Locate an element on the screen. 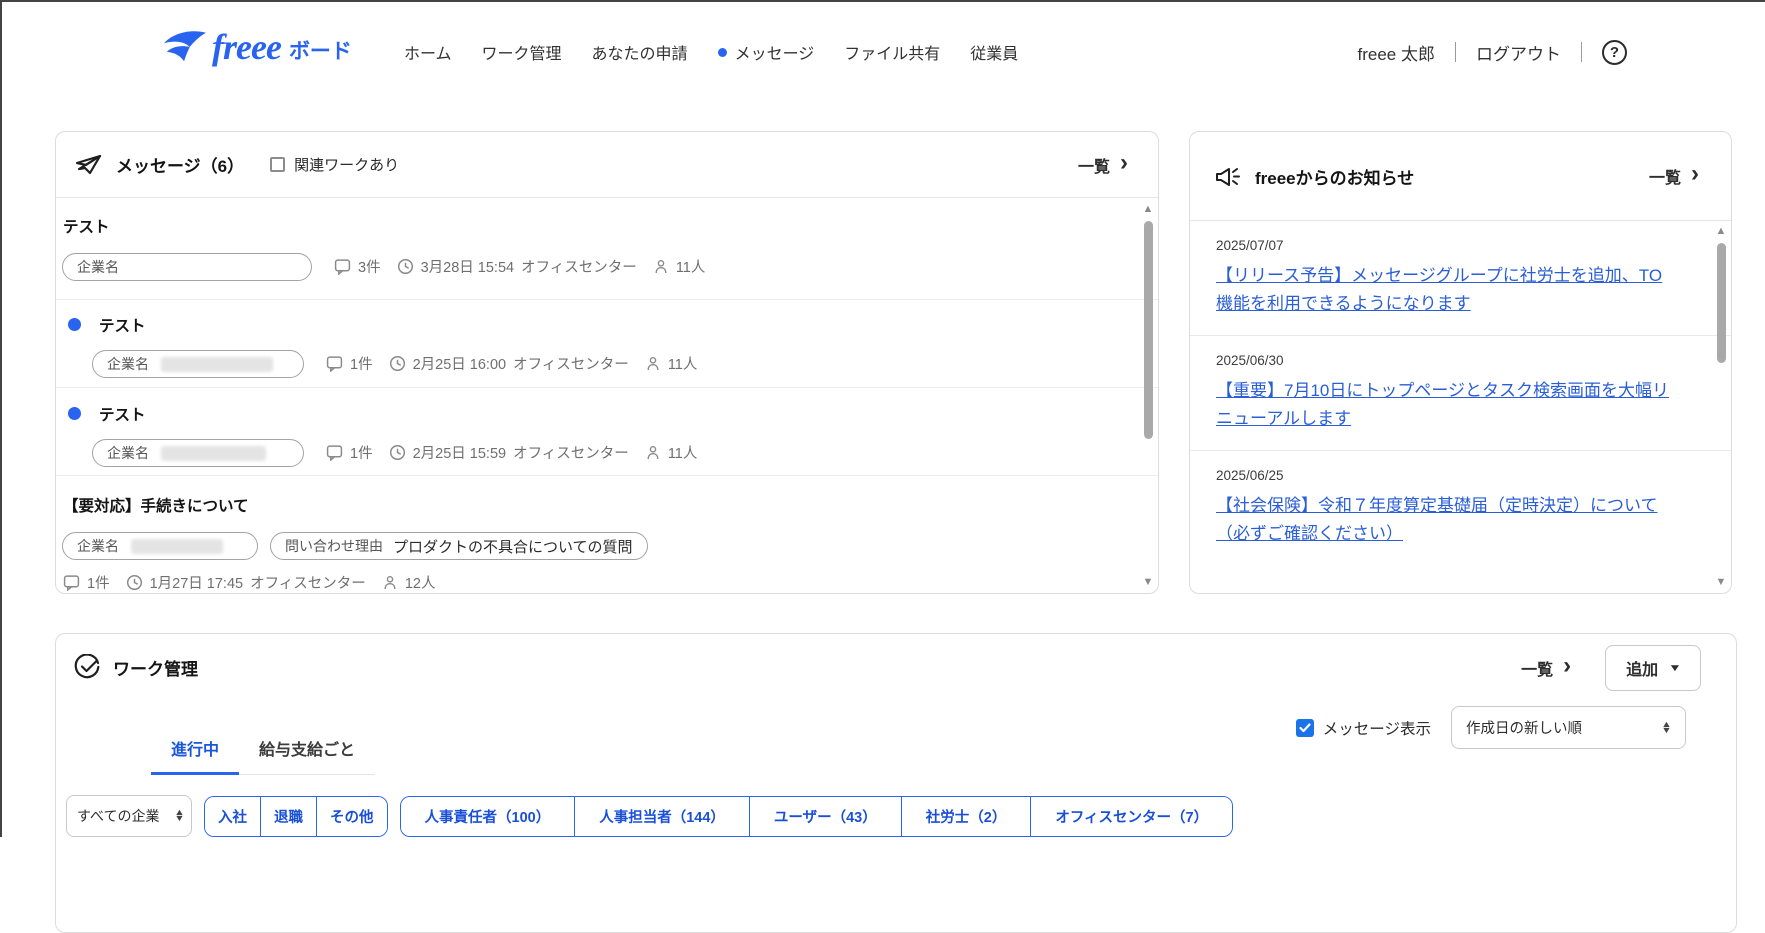 The width and height of the screenshot is (1765, 933). tab-by-payroll: 給与支給ごと is located at coordinates (307, 751).